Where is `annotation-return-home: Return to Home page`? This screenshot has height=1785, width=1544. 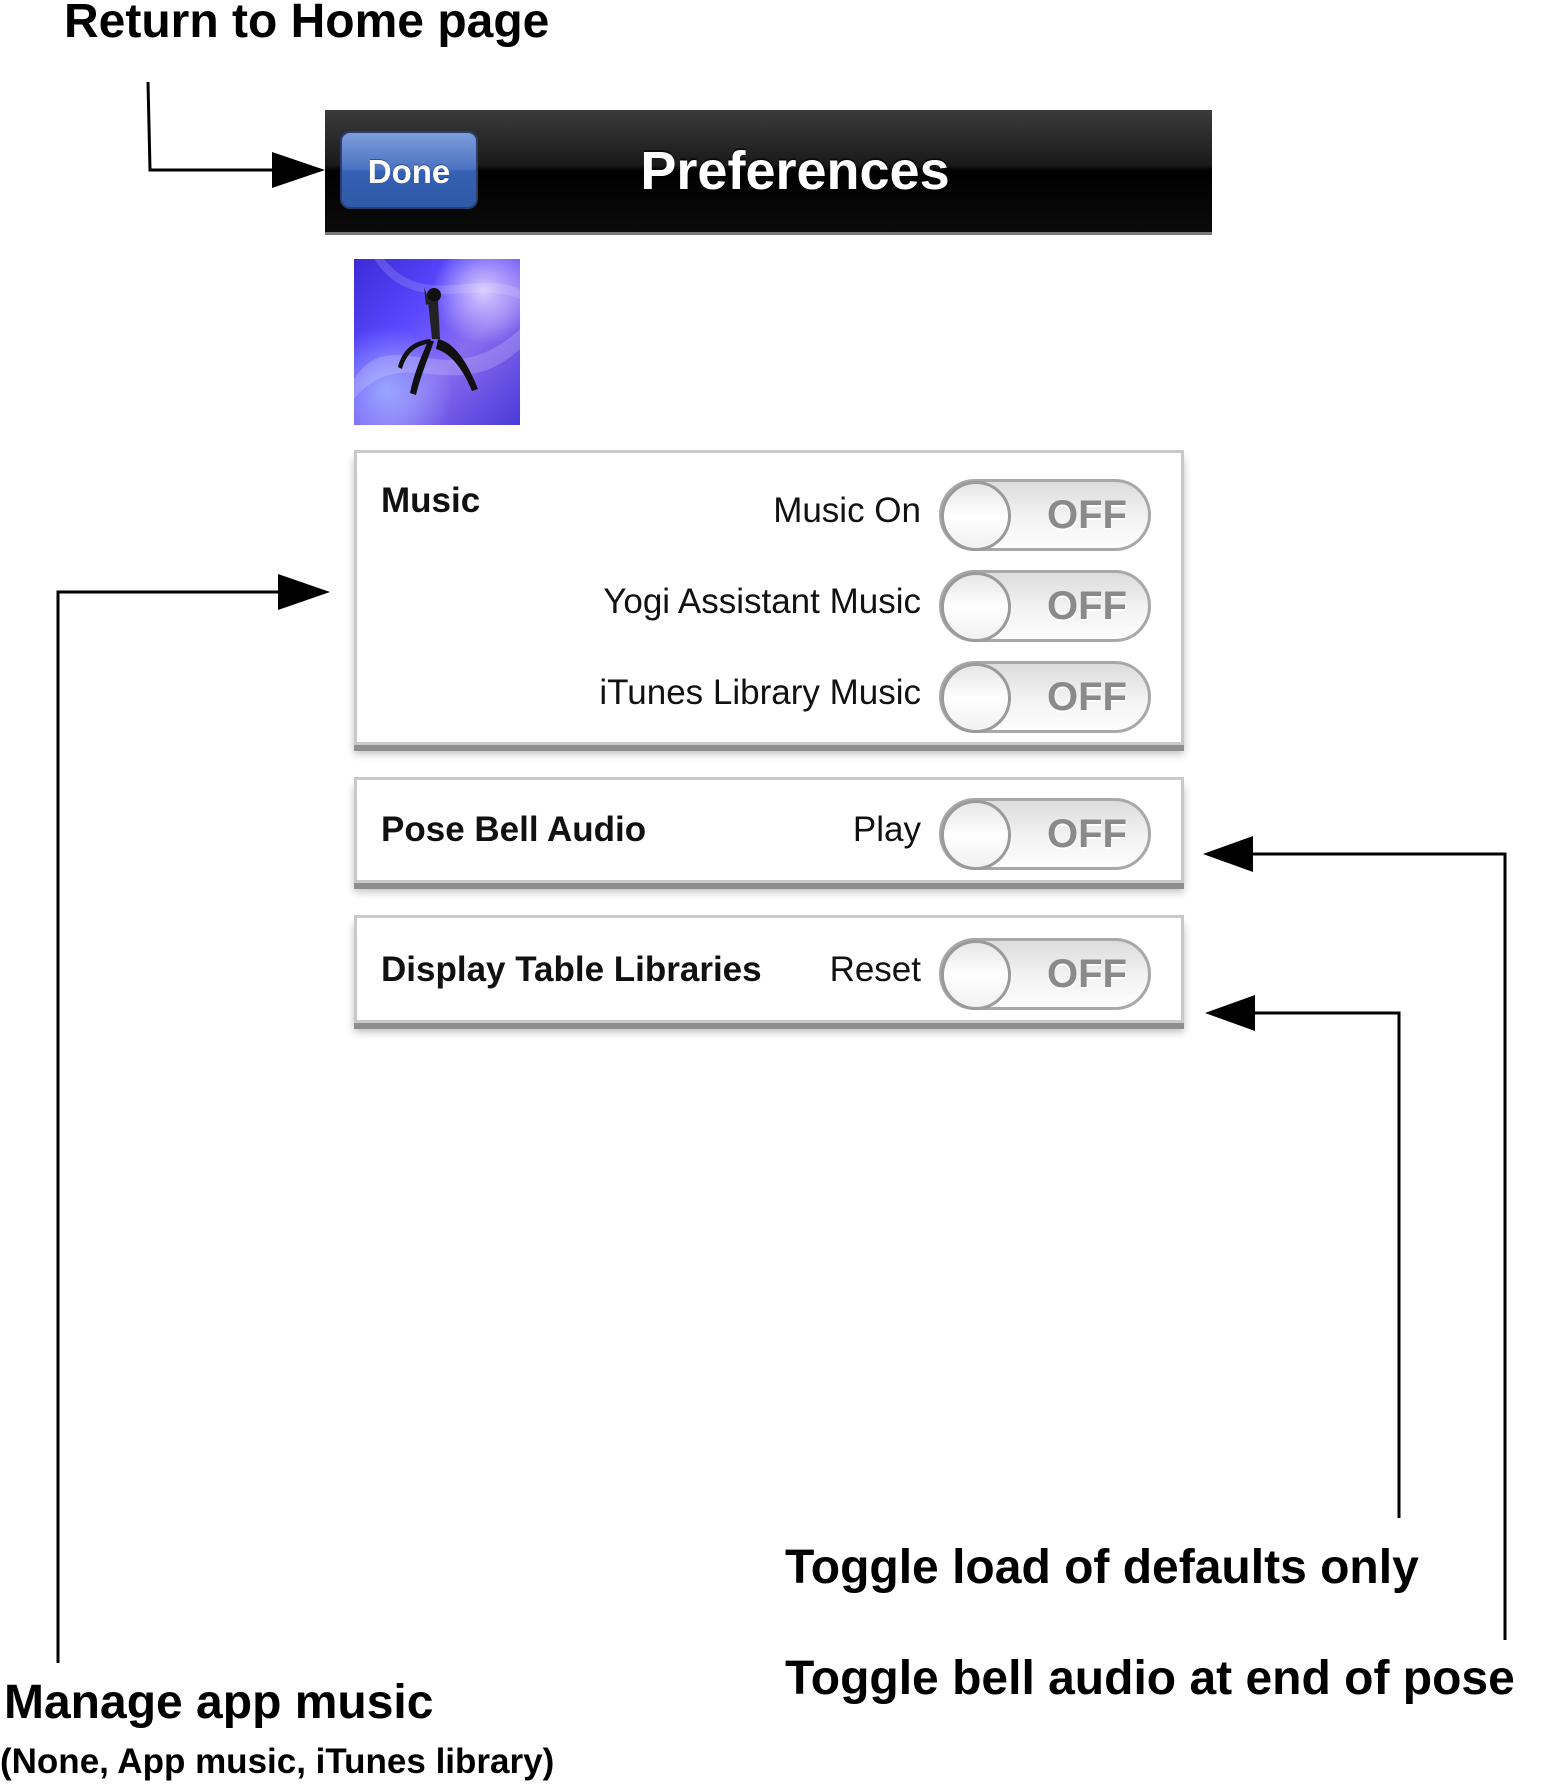
annotation-return-home: Return to Home page is located at coordinates (307, 24).